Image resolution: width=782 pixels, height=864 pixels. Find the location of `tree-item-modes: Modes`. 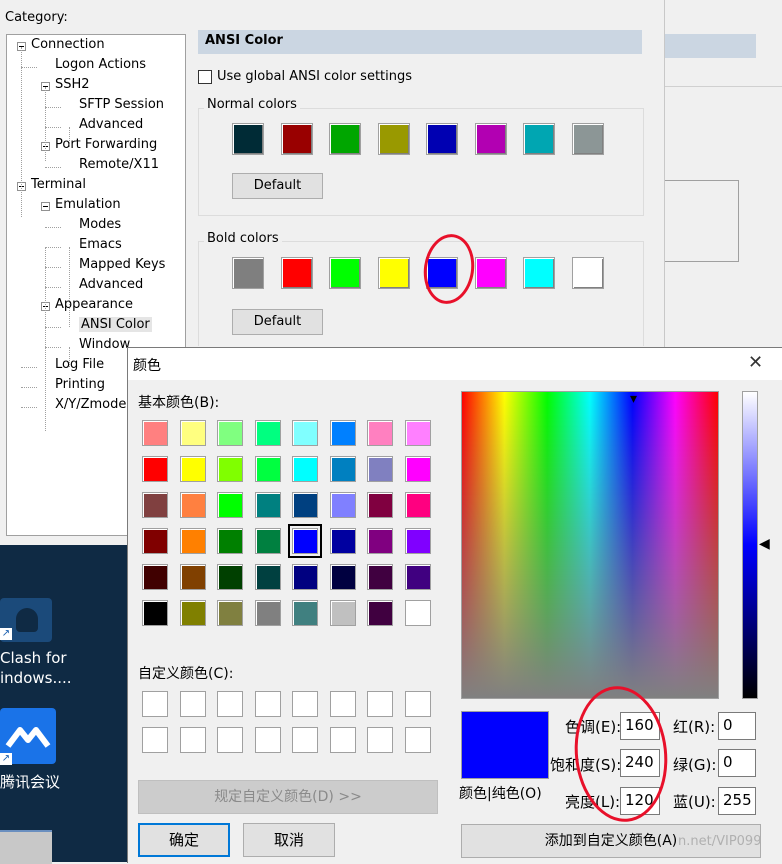

tree-item-modes: Modes is located at coordinates (100, 224).